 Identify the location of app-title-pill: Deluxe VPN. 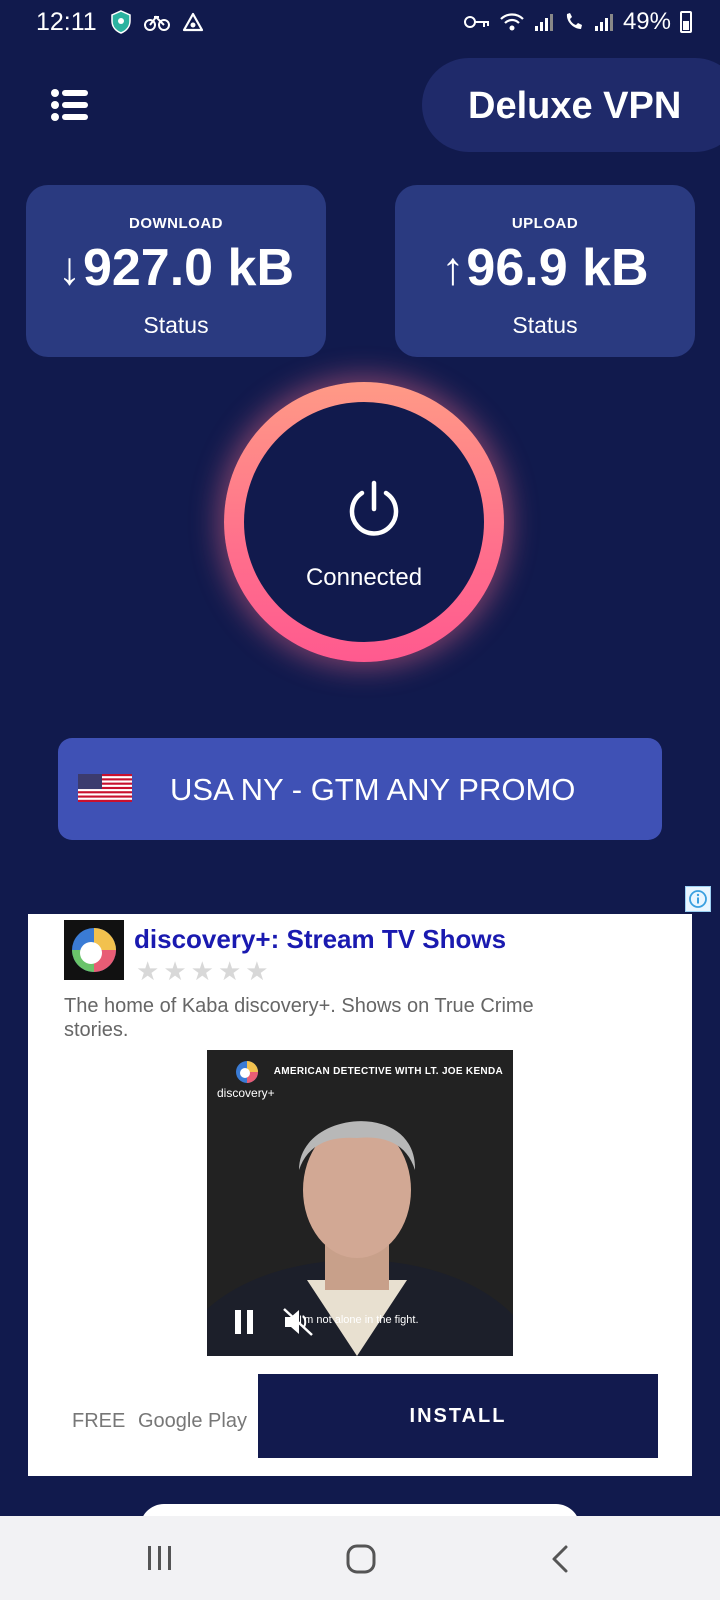
(571, 105).